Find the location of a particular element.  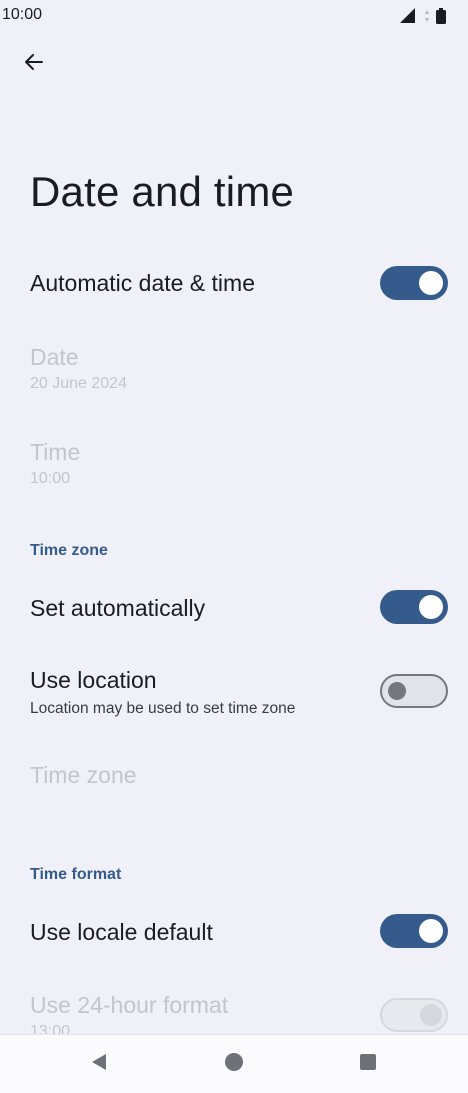

automatic-datetime-label: Automatic date & time is located at coordinates (142, 283).